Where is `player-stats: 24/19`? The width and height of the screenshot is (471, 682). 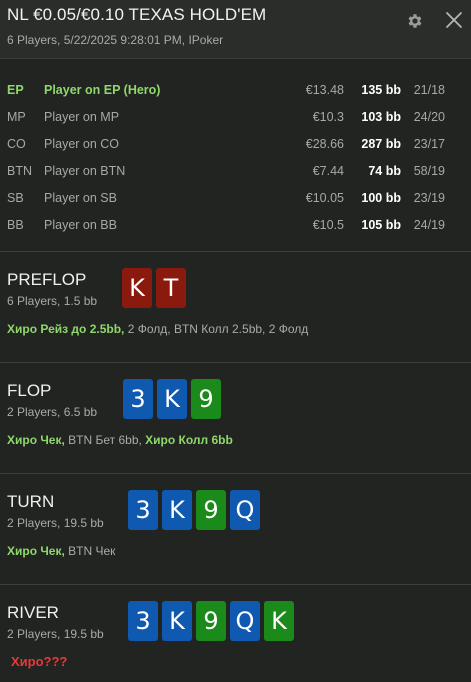
player-stats: 24/19 is located at coordinates (429, 225).